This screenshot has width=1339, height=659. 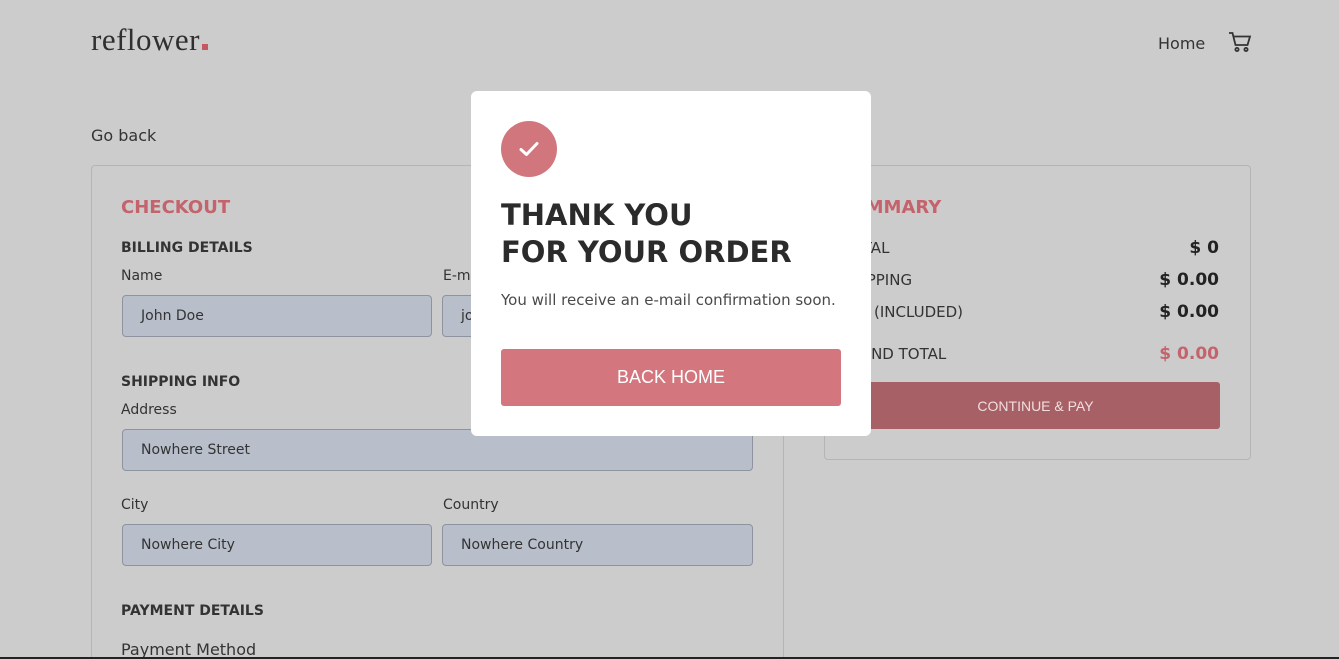 I want to click on brand-name: reflower, so click(x=145, y=39).